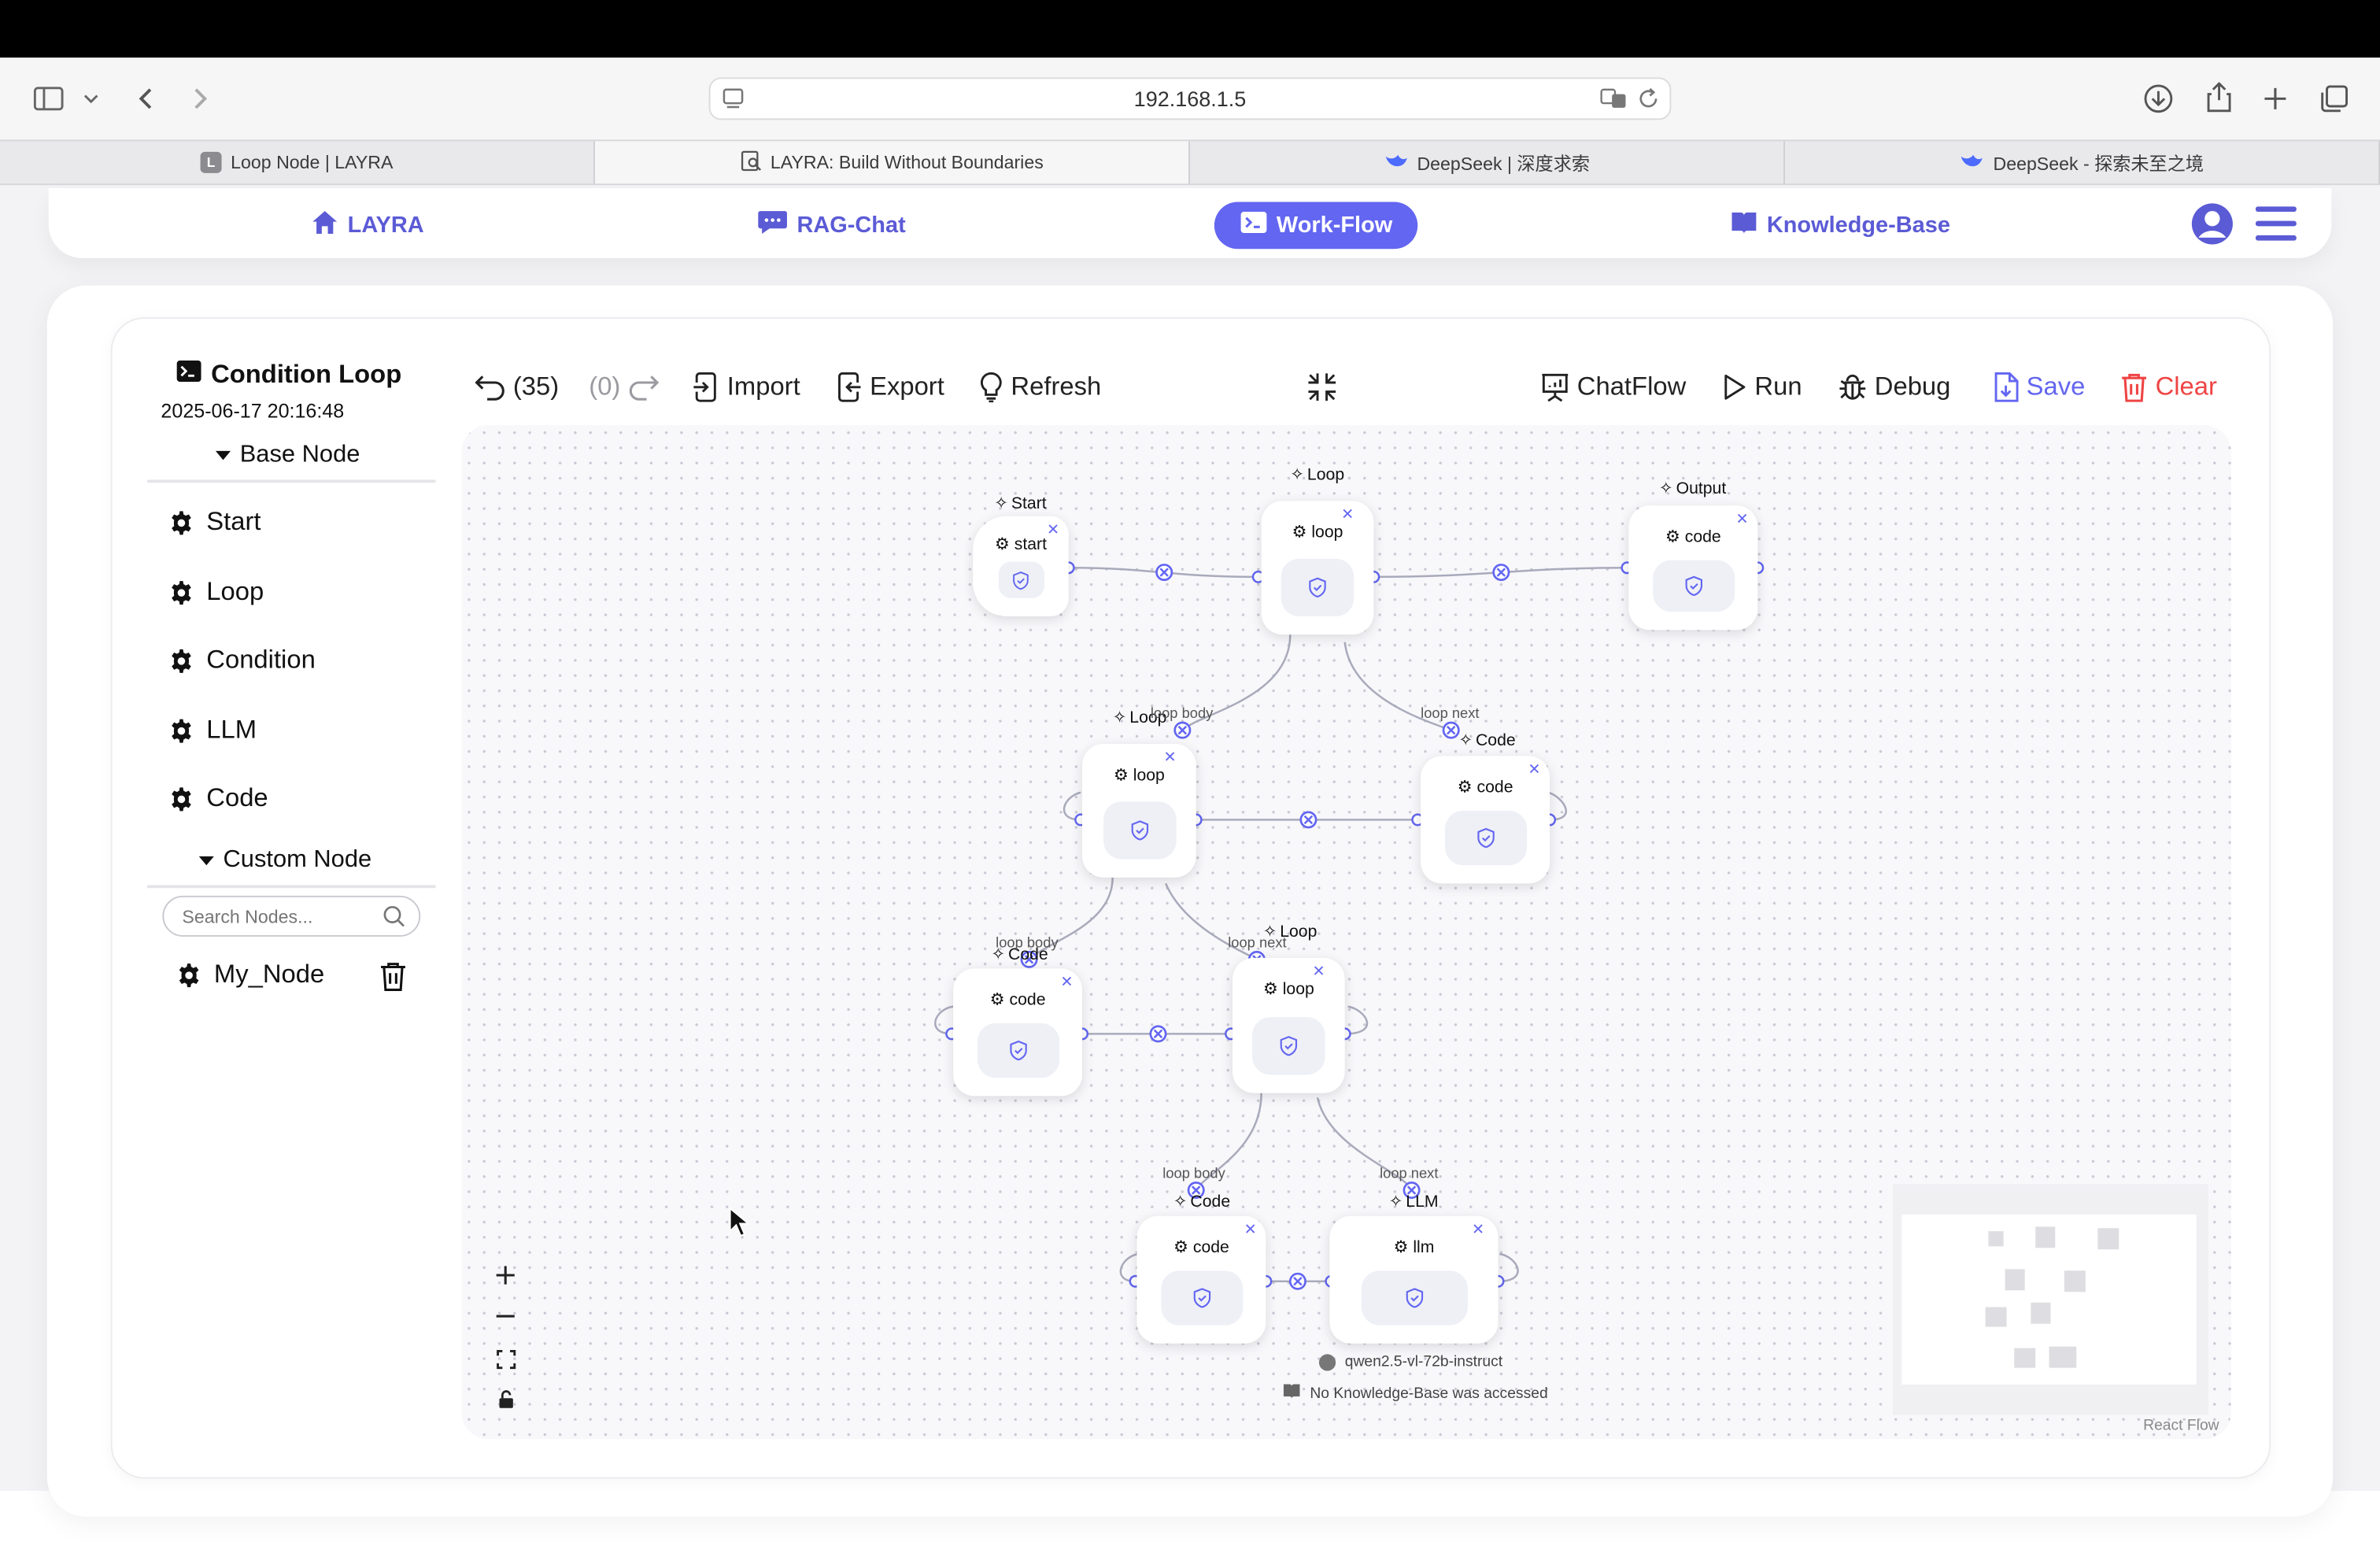  Describe the element at coordinates (250, 975) in the screenshot. I see `custom-node-my-node: My_Node` at that location.